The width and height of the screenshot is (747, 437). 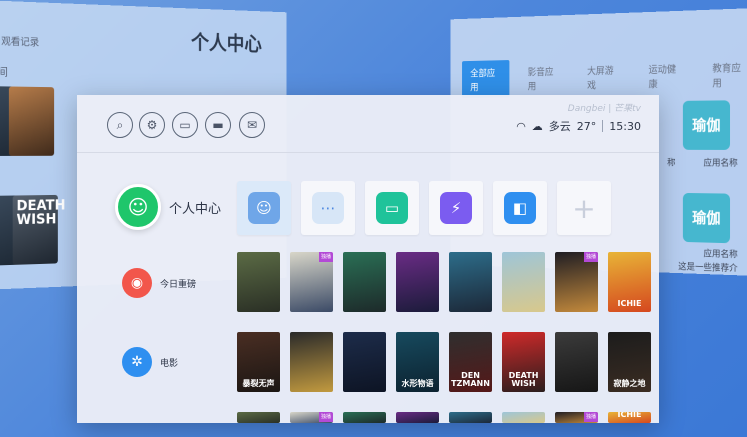 I want to click on background-subtitle-2: 间, so click(x=4, y=72).